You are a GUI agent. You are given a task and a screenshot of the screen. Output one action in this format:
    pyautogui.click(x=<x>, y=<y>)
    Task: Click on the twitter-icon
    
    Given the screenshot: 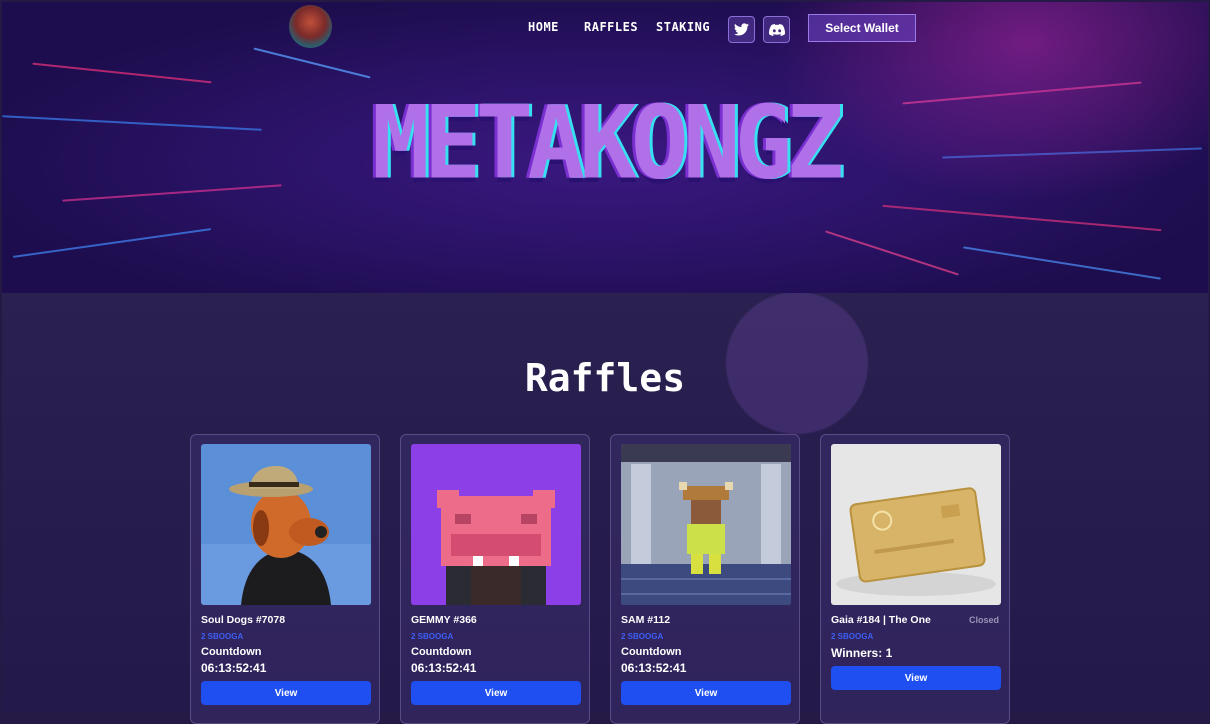 What is the action you would take?
    pyautogui.click(x=741, y=29)
    